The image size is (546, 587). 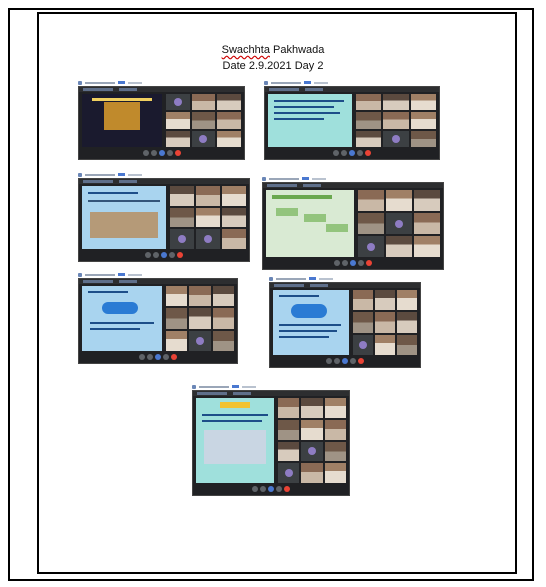 I want to click on title-word-swachhta: Swachhta, so click(x=245, y=50).